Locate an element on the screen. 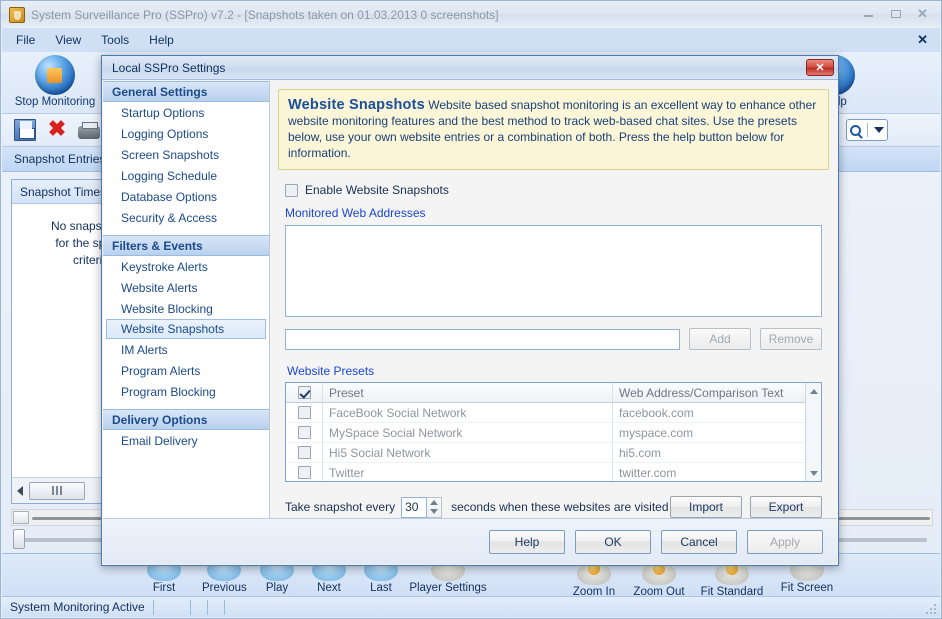  search-input is located at coordinates (867, 130).